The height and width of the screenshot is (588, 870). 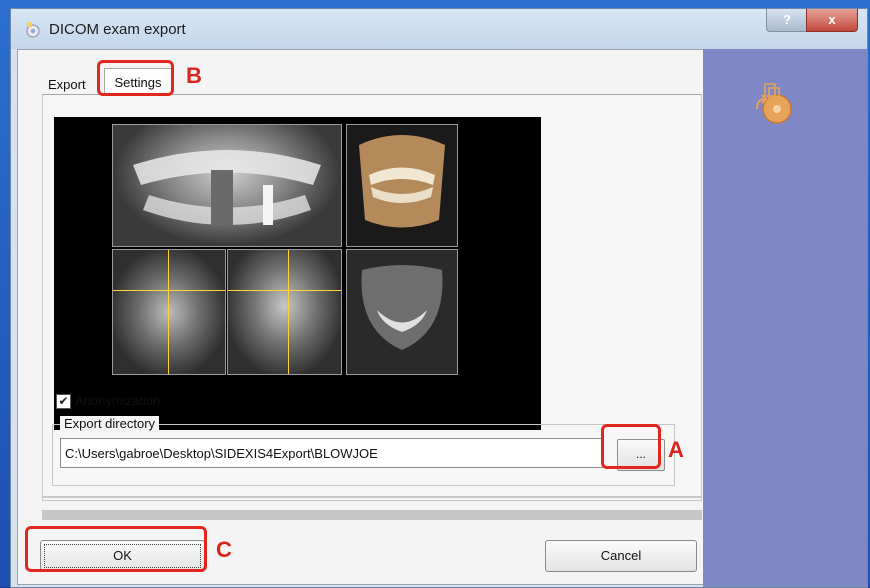 I want to click on dicom-export-icon, so click(x=774, y=103).